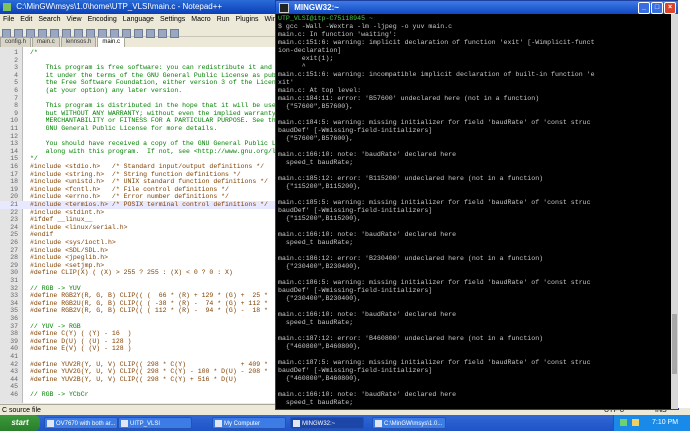  I want to click on console-line: xit', so click(286, 82).